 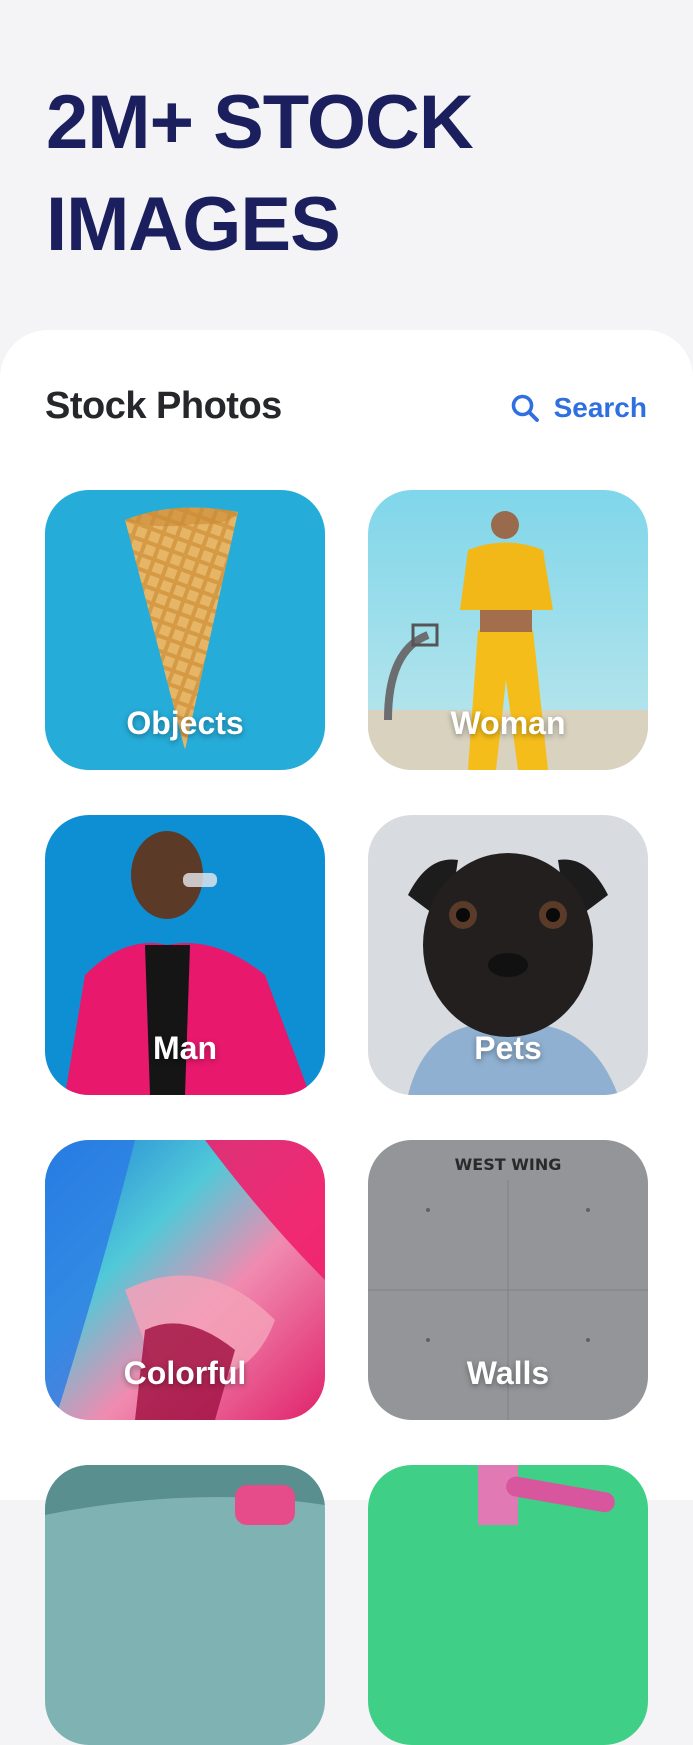 What do you see at coordinates (193, 224) in the screenshot?
I see `hero-line-2: IMAGES` at bounding box center [193, 224].